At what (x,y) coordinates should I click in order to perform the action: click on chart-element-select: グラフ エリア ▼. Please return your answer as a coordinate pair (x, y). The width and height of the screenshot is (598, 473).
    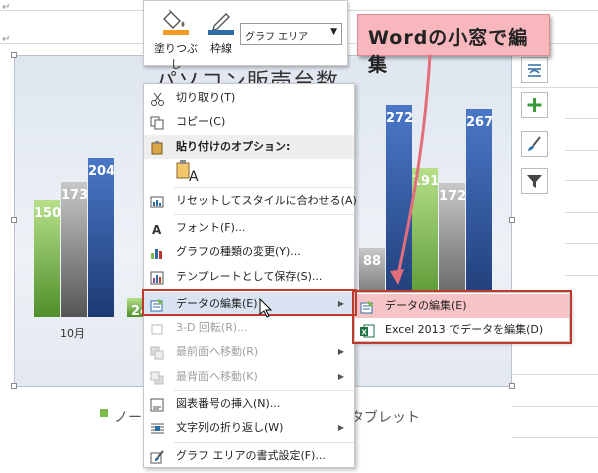
    Looking at the image, I should click on (291, 34).